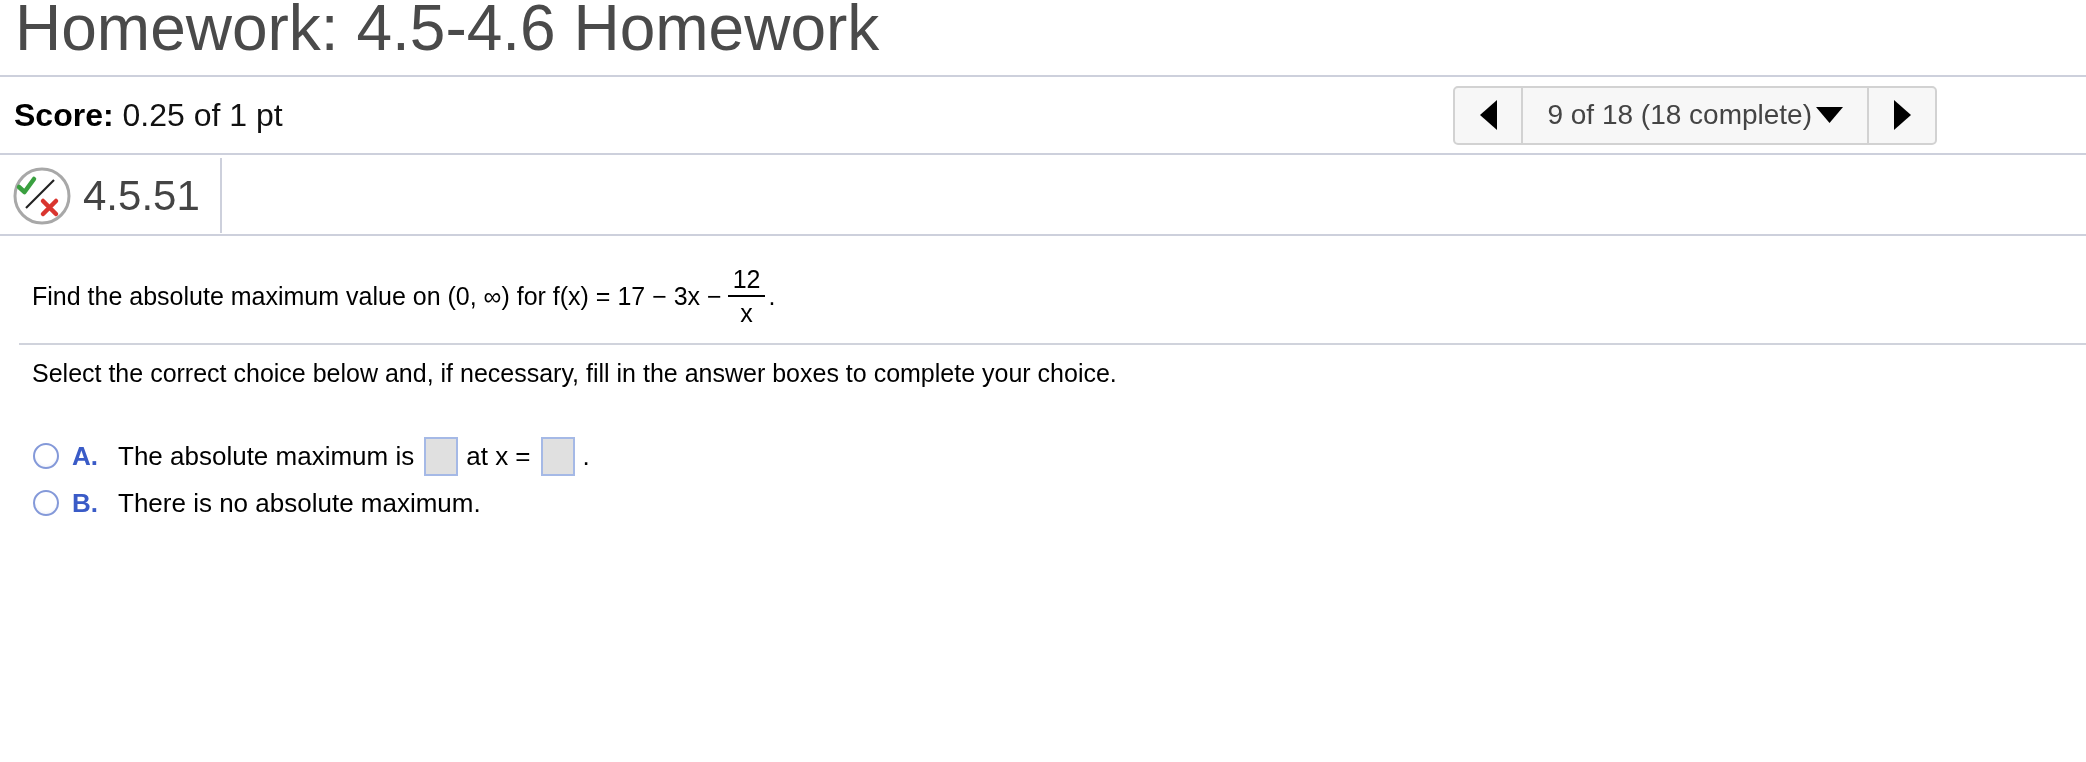  Describe the element at coordinates (148, 115) in the screenshot. I see `score-text: Score: 0.25 of 1 pt` at that location.